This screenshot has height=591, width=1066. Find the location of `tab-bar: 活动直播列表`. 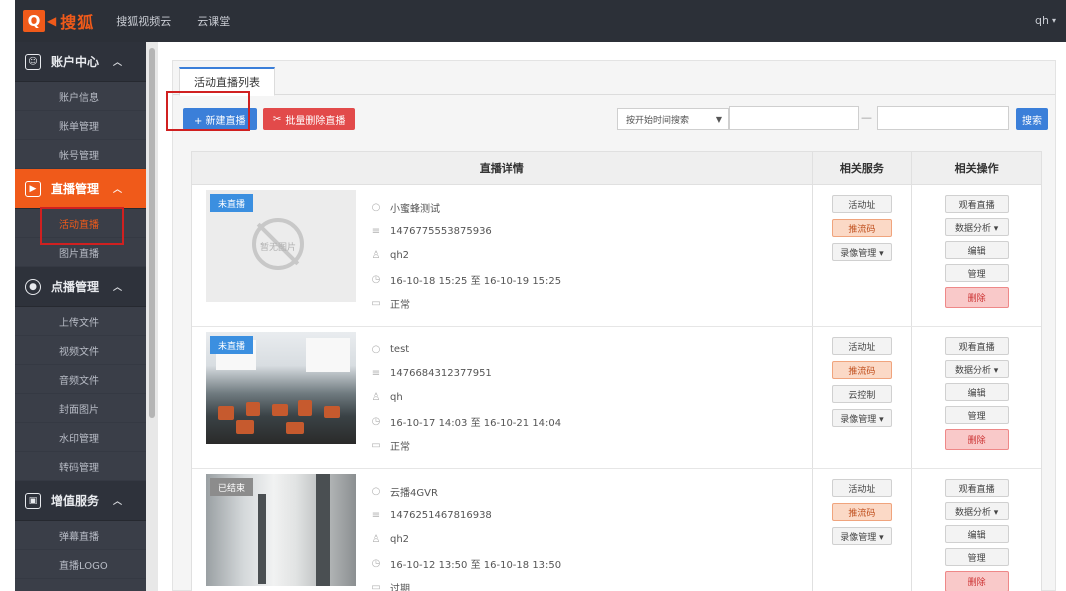

tab-bar: 活动直播列表 is located at coordinates (614, 78).